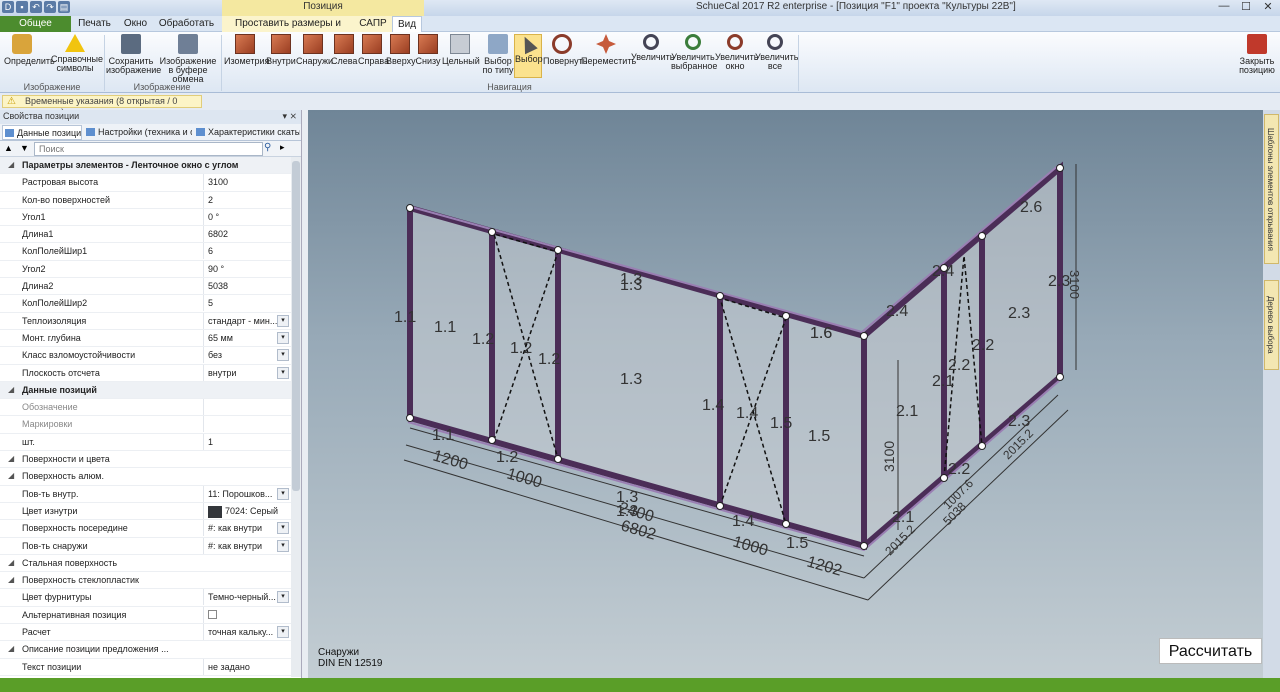 The height and width of the screenshot is (692, 1280). Describe the element at coordinates (212, 614) in the screenshot. I see `checkbox` at that location.